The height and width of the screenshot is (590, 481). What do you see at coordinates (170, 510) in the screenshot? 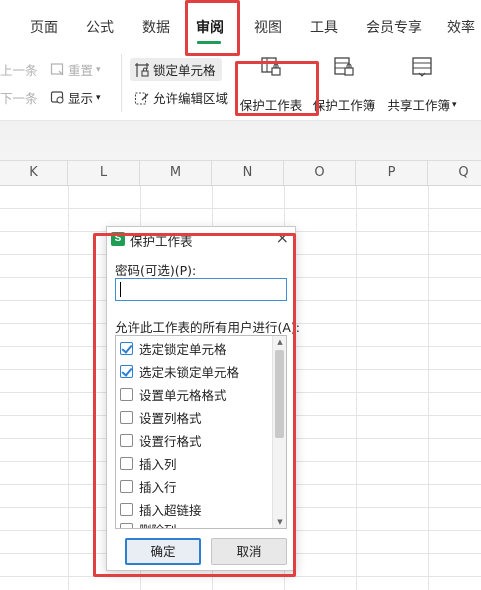
I see `permission-label: 插入超链接` at bounding box center [170, 510].